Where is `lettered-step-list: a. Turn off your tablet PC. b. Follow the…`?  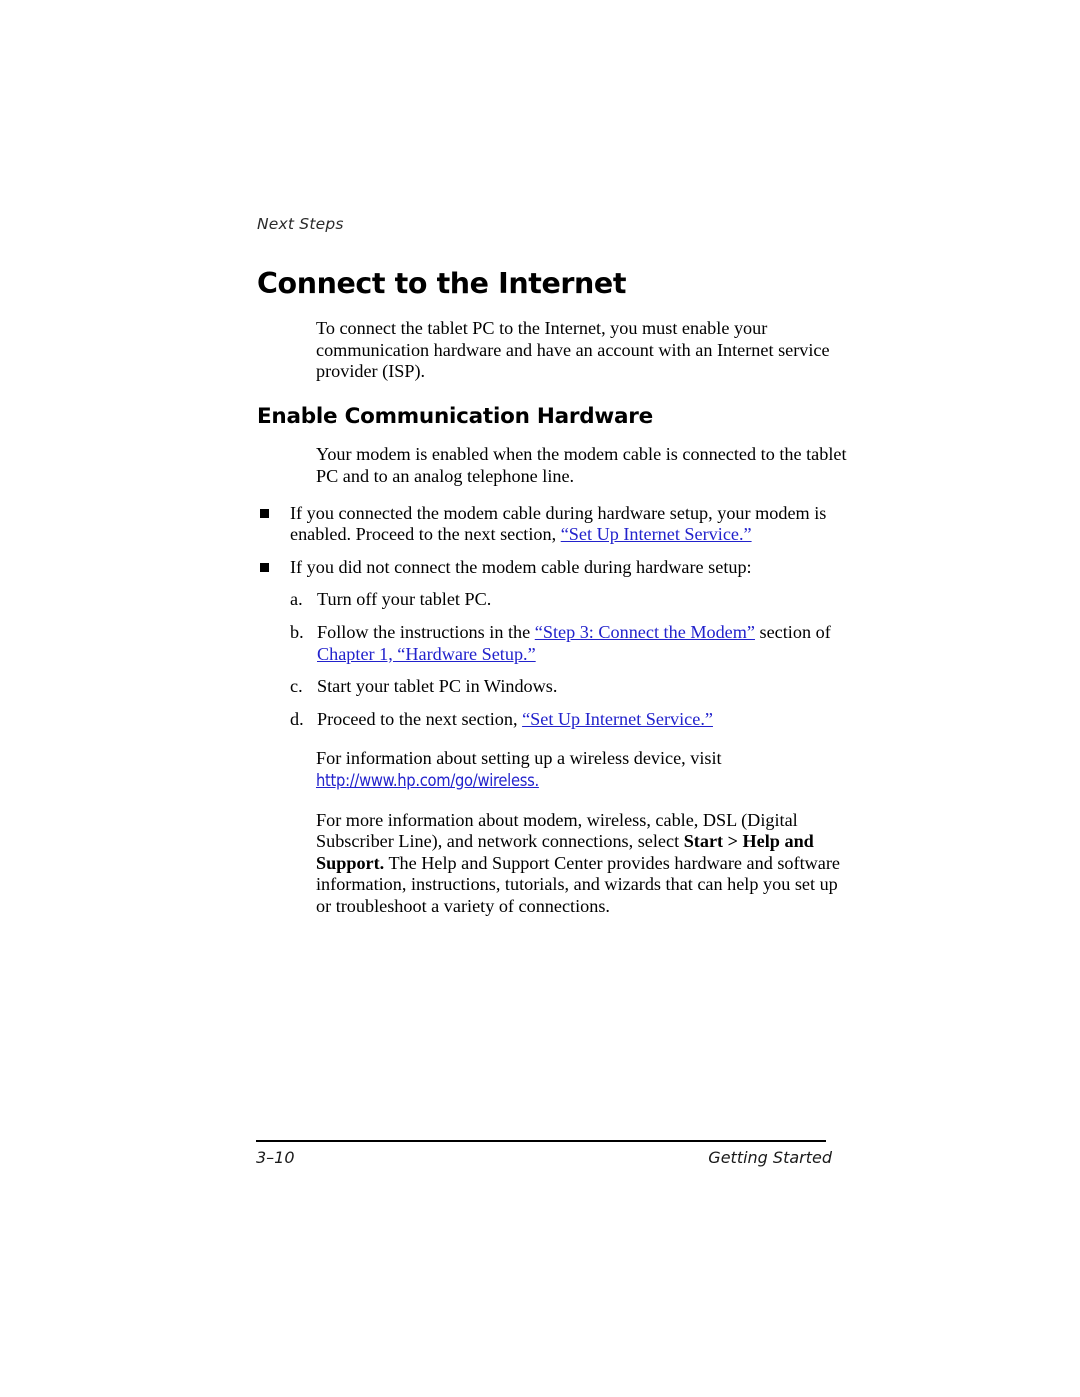 lettered-step-list: a. Turn off your tablet PC. b. Follow the… is located at coordinates (568, 659).